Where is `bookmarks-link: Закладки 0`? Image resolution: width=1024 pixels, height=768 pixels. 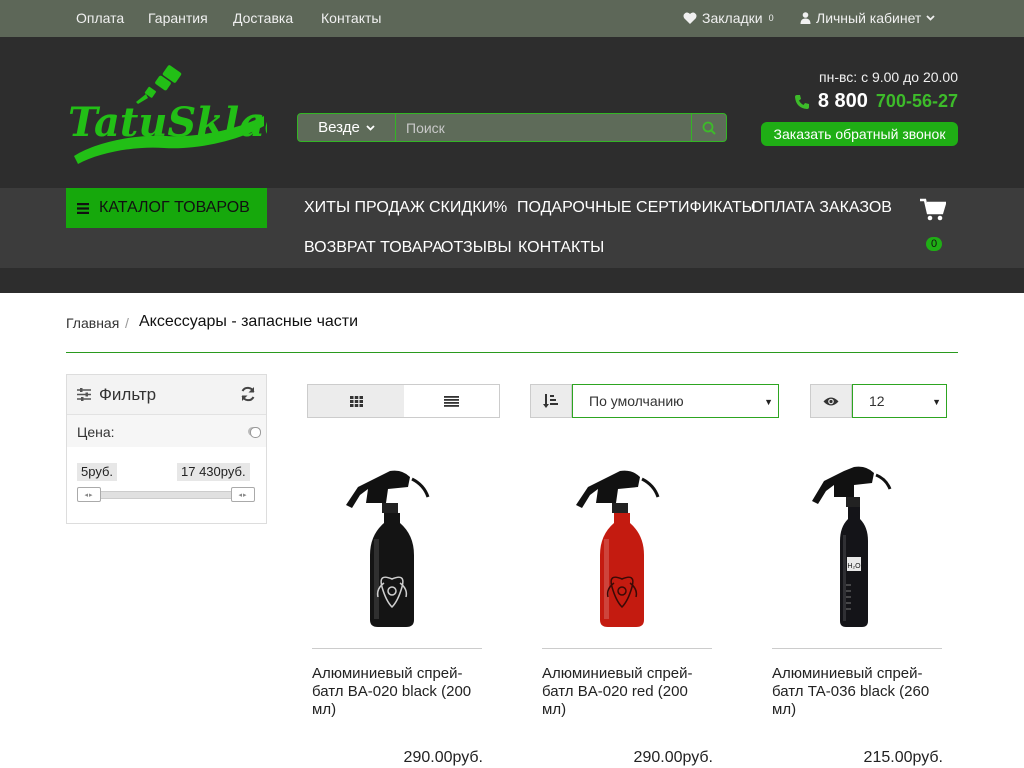 bookmarks-link: Закладки 0 is located at coordinates (728, 18).